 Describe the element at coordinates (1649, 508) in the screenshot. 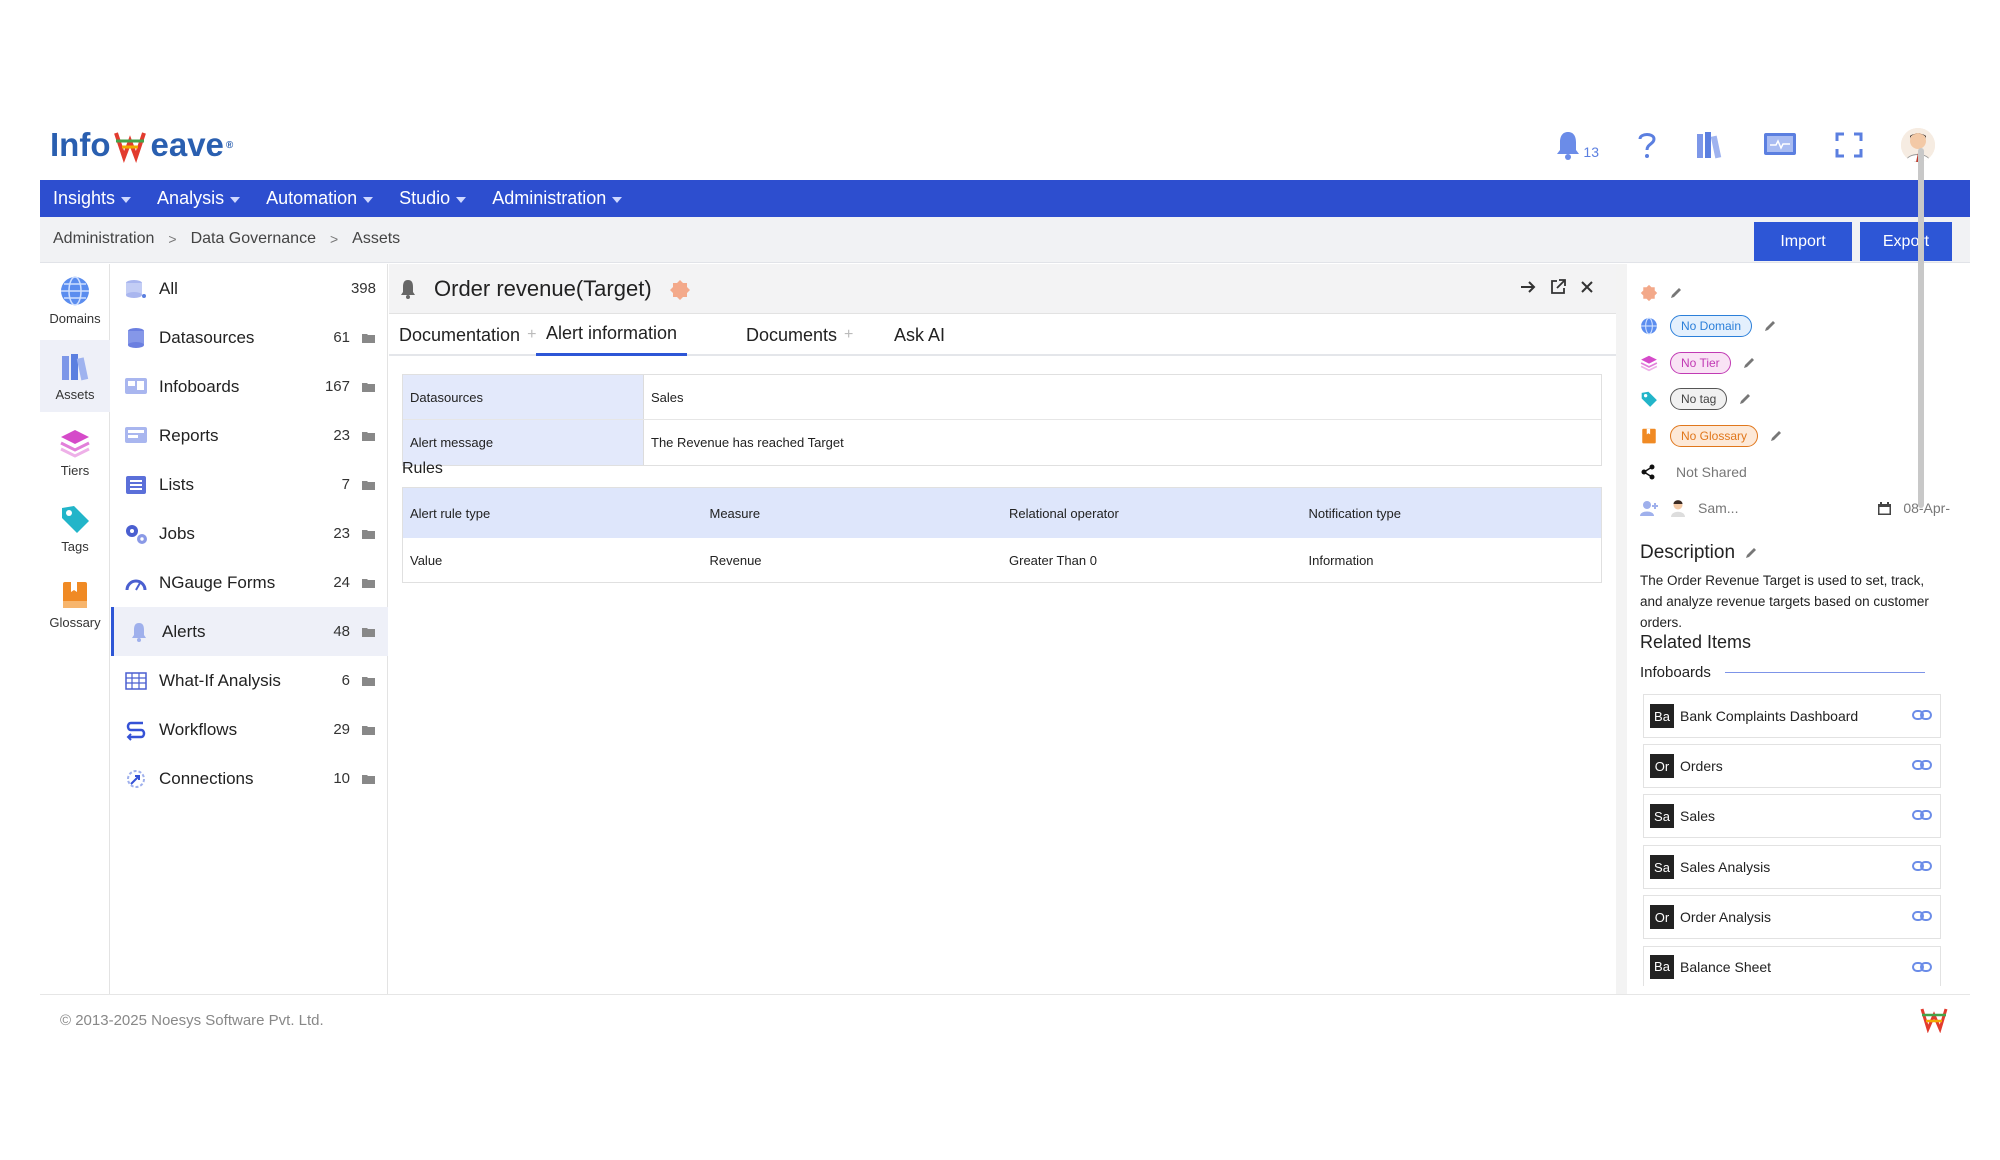

I see `add-user-icon` at that location.